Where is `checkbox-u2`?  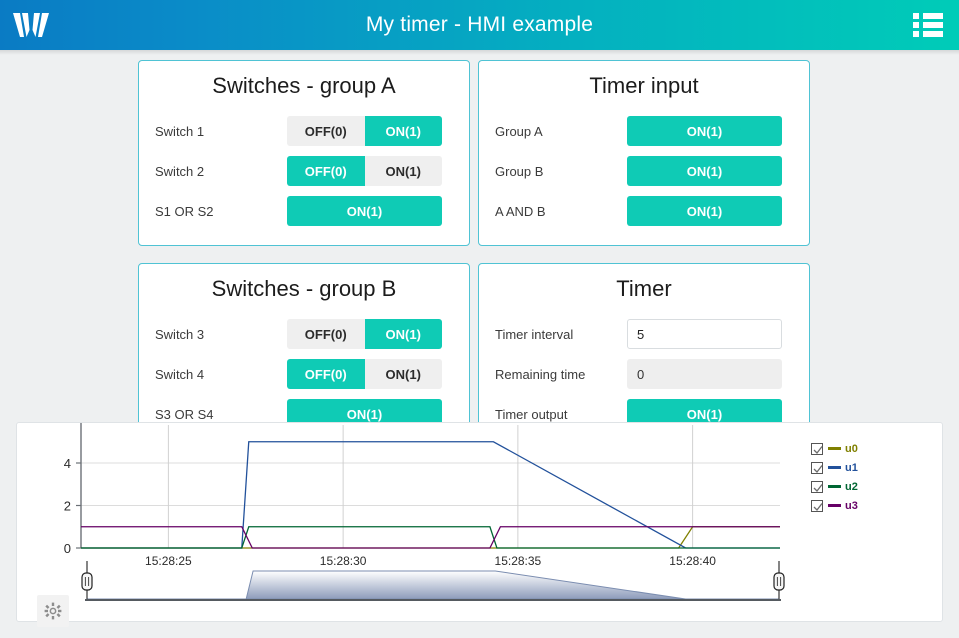 checkbox-u2 is located at coordinates (817, 486).